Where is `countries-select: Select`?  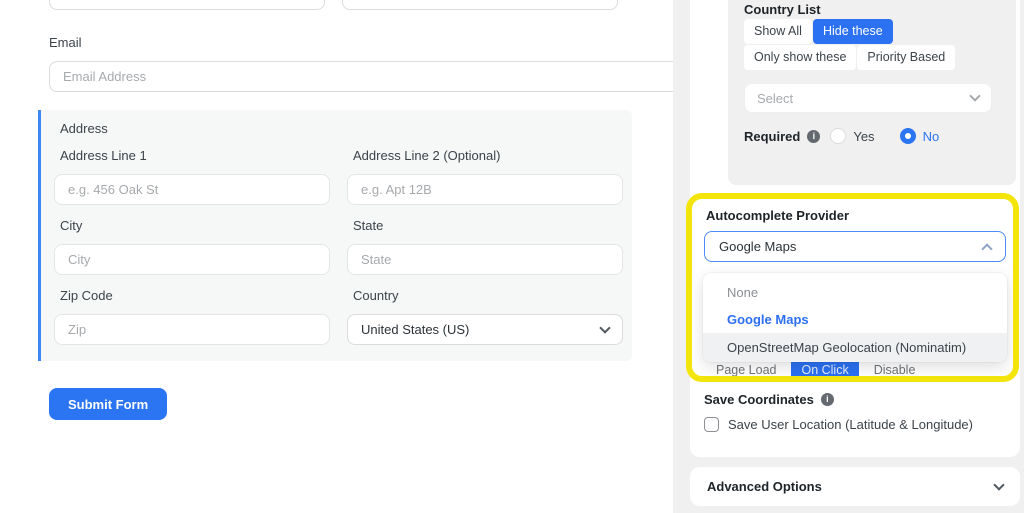 countries-select: Select is located at coordinates (868, 98).